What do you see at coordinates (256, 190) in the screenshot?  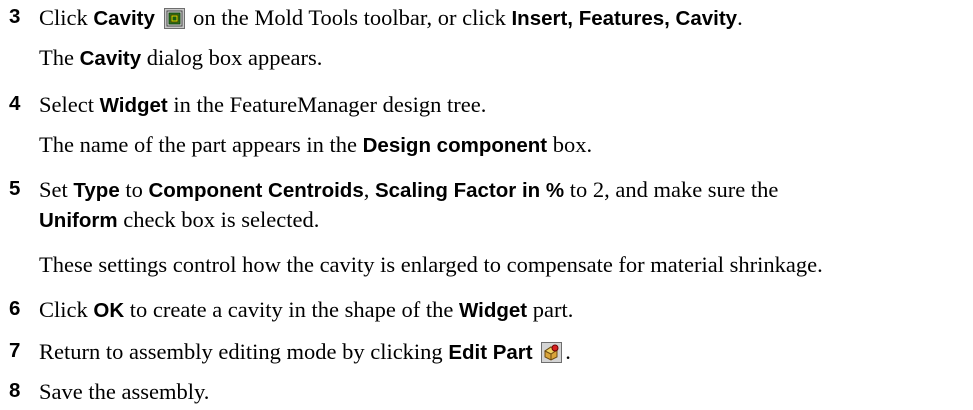 I see `ui-term: Component Centroids` at bounding box center [256, 190].